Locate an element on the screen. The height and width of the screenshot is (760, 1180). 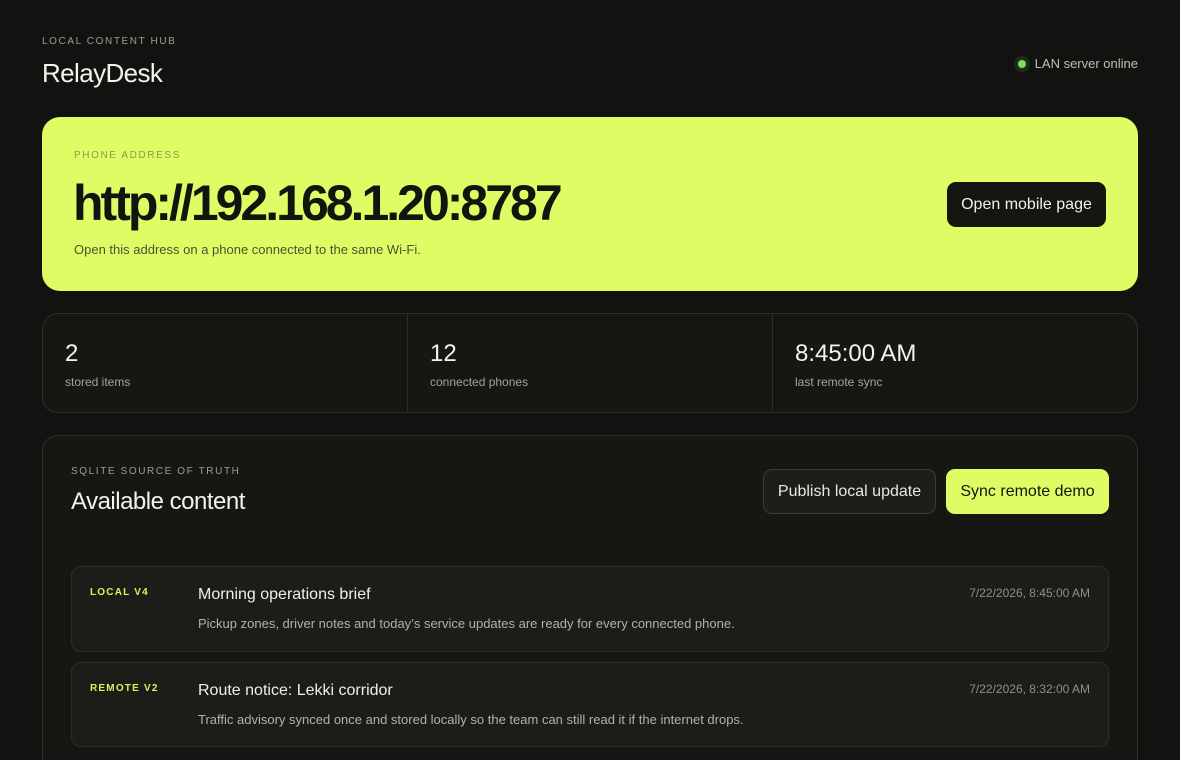
stat-last-remote-sync: 8:45:00 AM last remote sync is located at coordinates (955, 363).